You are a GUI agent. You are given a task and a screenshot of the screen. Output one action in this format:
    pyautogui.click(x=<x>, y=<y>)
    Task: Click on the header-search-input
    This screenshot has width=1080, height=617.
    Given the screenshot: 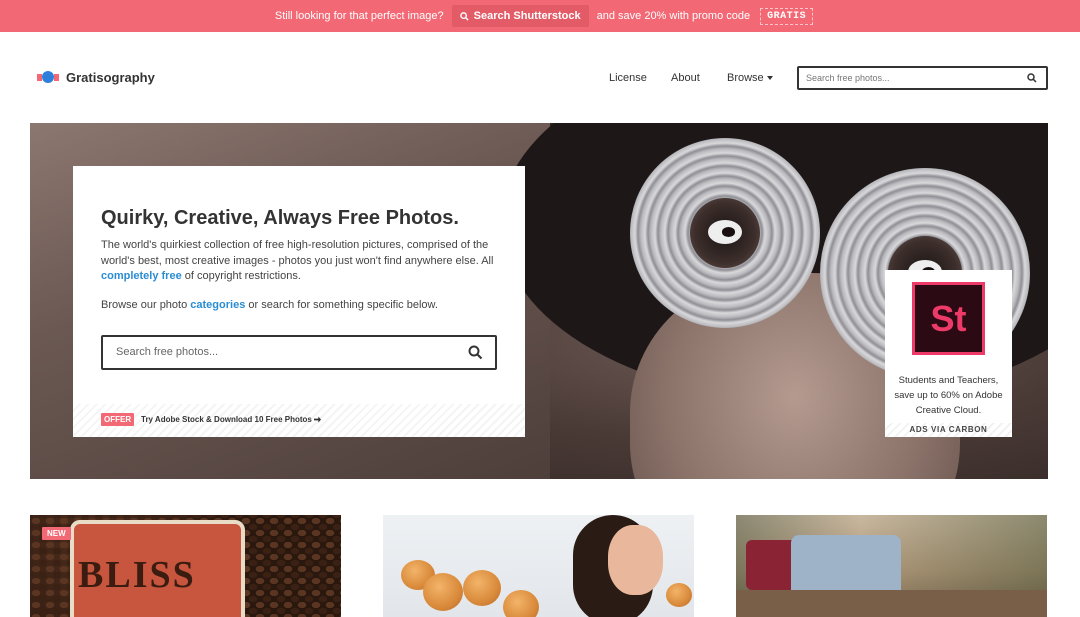 What is the action you would take?
    pyautogui.click(x=909, y=78)
    